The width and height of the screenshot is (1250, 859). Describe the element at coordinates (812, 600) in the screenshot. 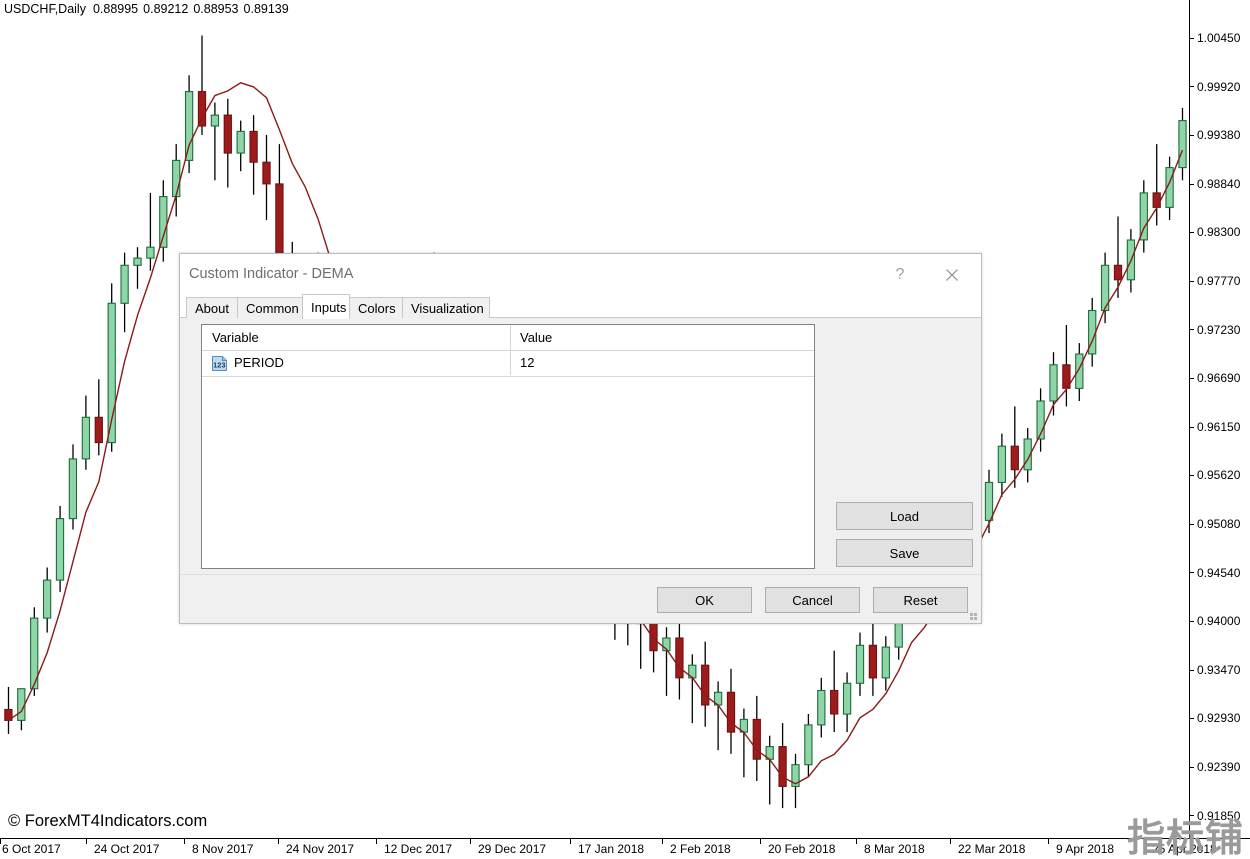

I see `cancel-button: Cancel` at that location.